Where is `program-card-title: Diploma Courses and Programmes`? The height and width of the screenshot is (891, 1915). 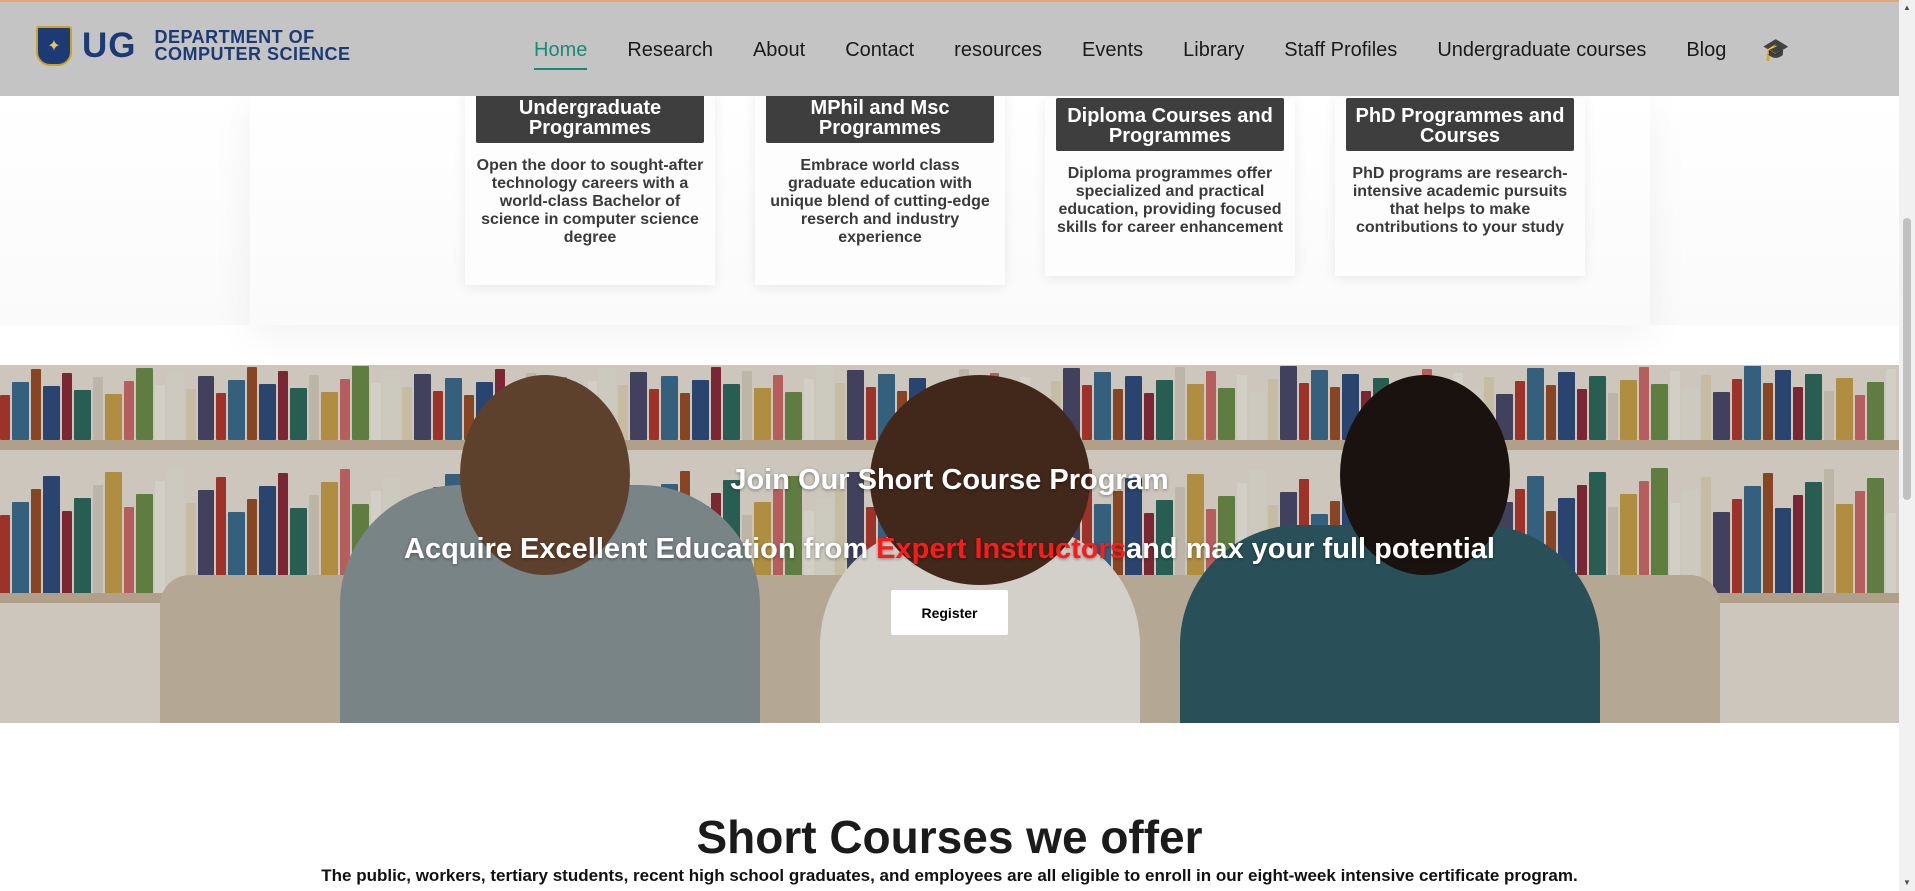
program-card-title: Diploma Courses and Programmes is located at coordinates (1170, 124).